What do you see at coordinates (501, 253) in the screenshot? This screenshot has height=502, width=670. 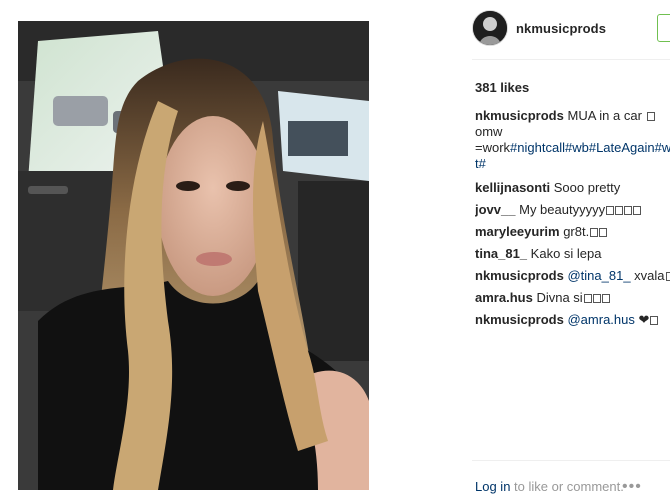 I see `comment-username: tina_81_` at bounding box center [501, 253].